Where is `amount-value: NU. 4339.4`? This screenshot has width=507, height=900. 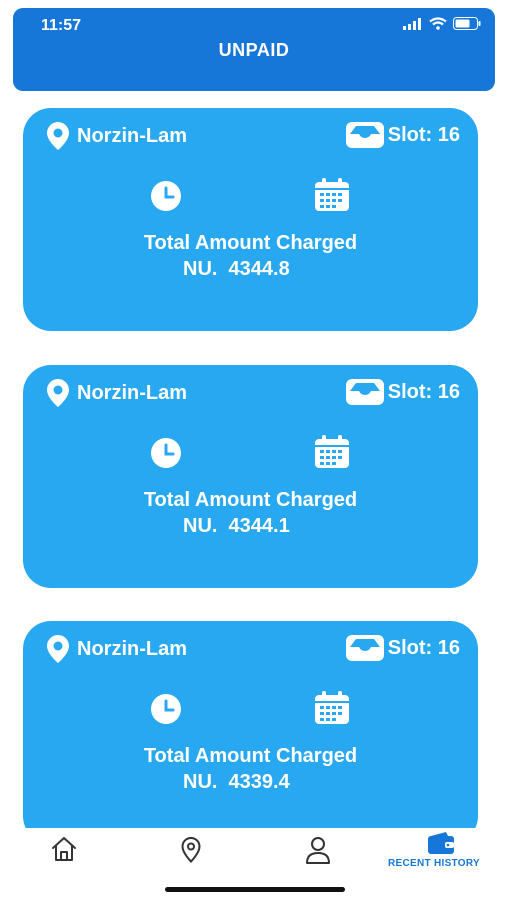 amount-value: NU. 4339.4 is located at coordinates (236, 782).